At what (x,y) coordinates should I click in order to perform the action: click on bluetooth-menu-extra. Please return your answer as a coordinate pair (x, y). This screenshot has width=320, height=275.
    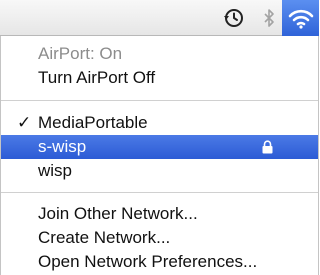
    Looking at the image, I should click on (269, 18).